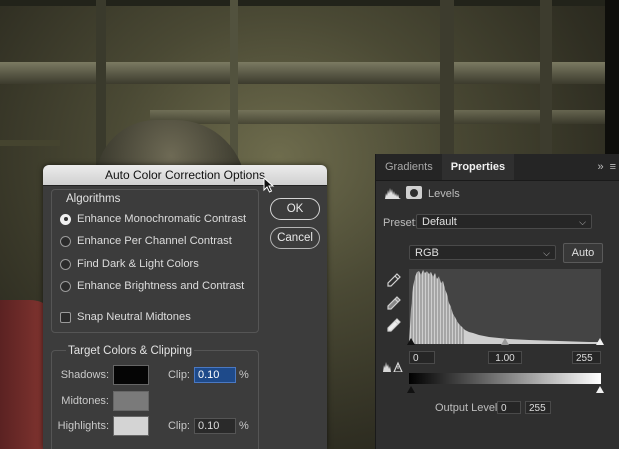  I want to click on input-white-field: 255, so click(586, 357).